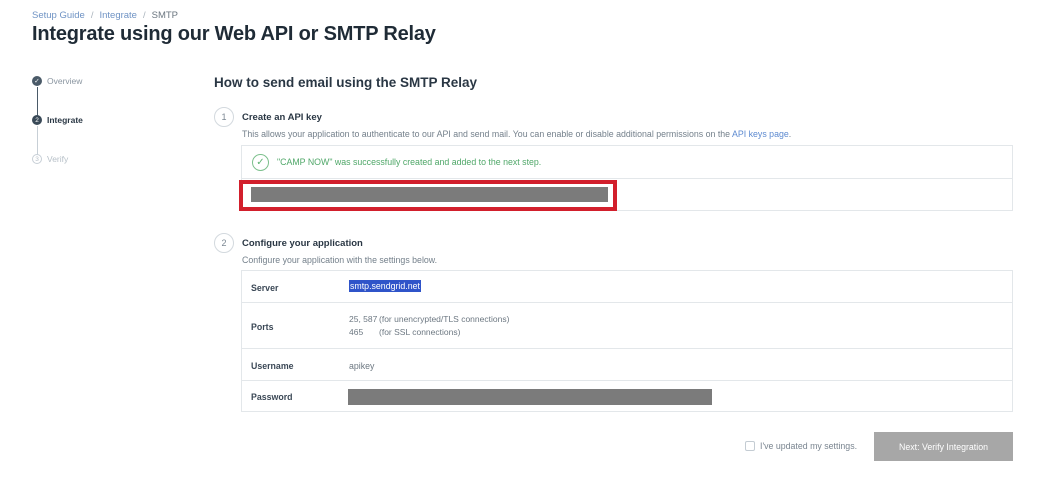 The width and height of the screenshot is (1064, 498). What do you see at coordinates (102, 124) in the screenshot?
I see `progress-stepper: ✓ Overview 2 Integrate 3 Verify` at bounding box center [102, 124].